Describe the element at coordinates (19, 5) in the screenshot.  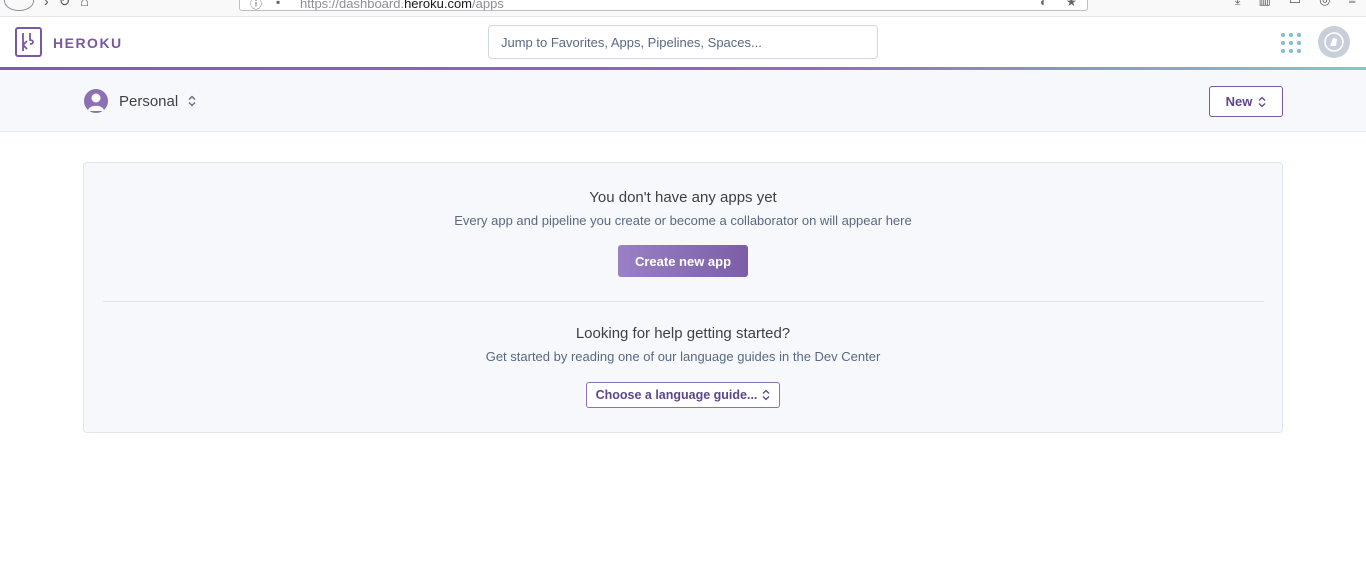
I see `back-icon` at that location.